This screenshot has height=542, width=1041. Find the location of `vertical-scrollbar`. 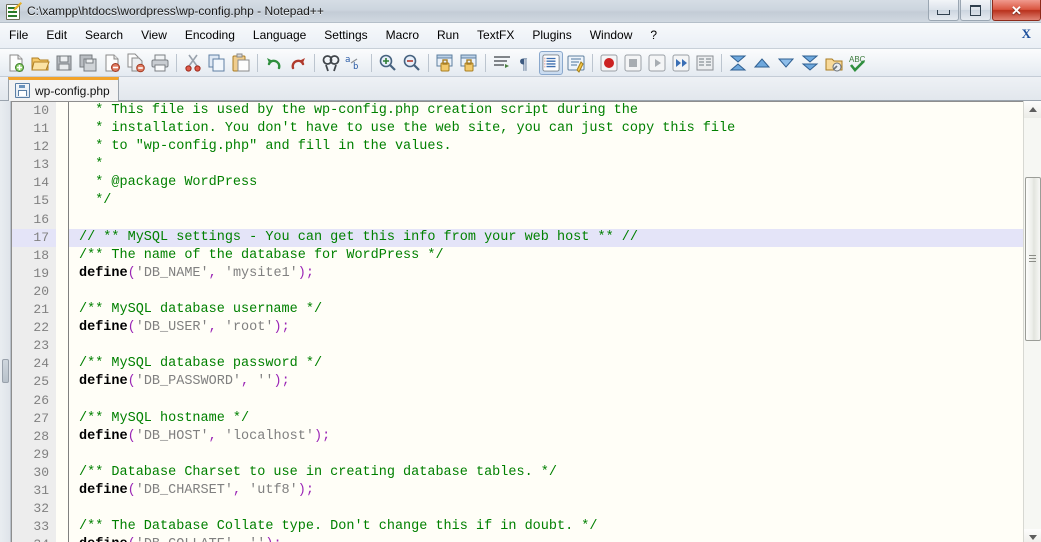

vertical-scrollbar is located at coordinates (1032, 321).